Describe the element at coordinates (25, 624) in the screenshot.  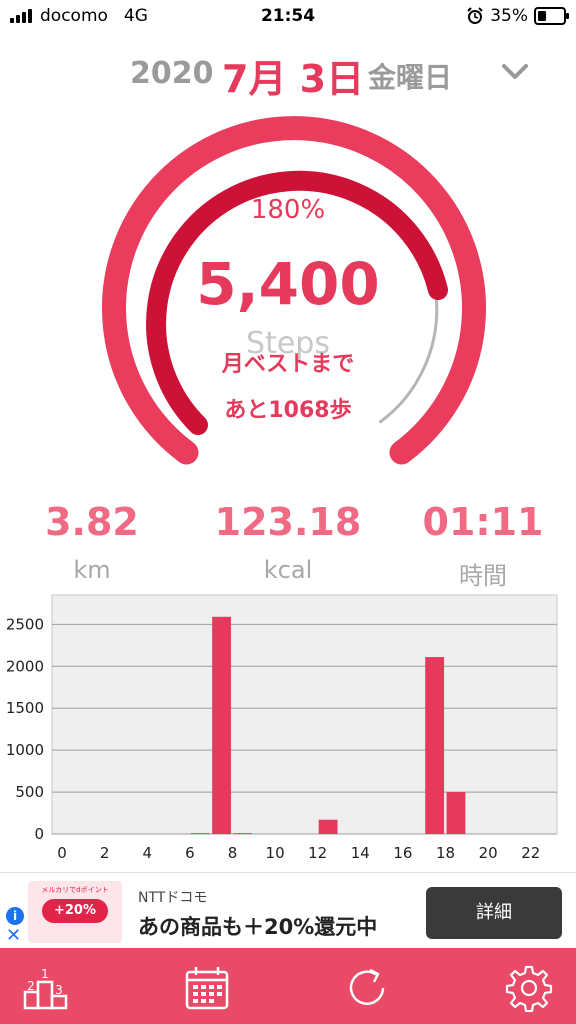
I see `chart-y-tick-label: 2500` at that location.